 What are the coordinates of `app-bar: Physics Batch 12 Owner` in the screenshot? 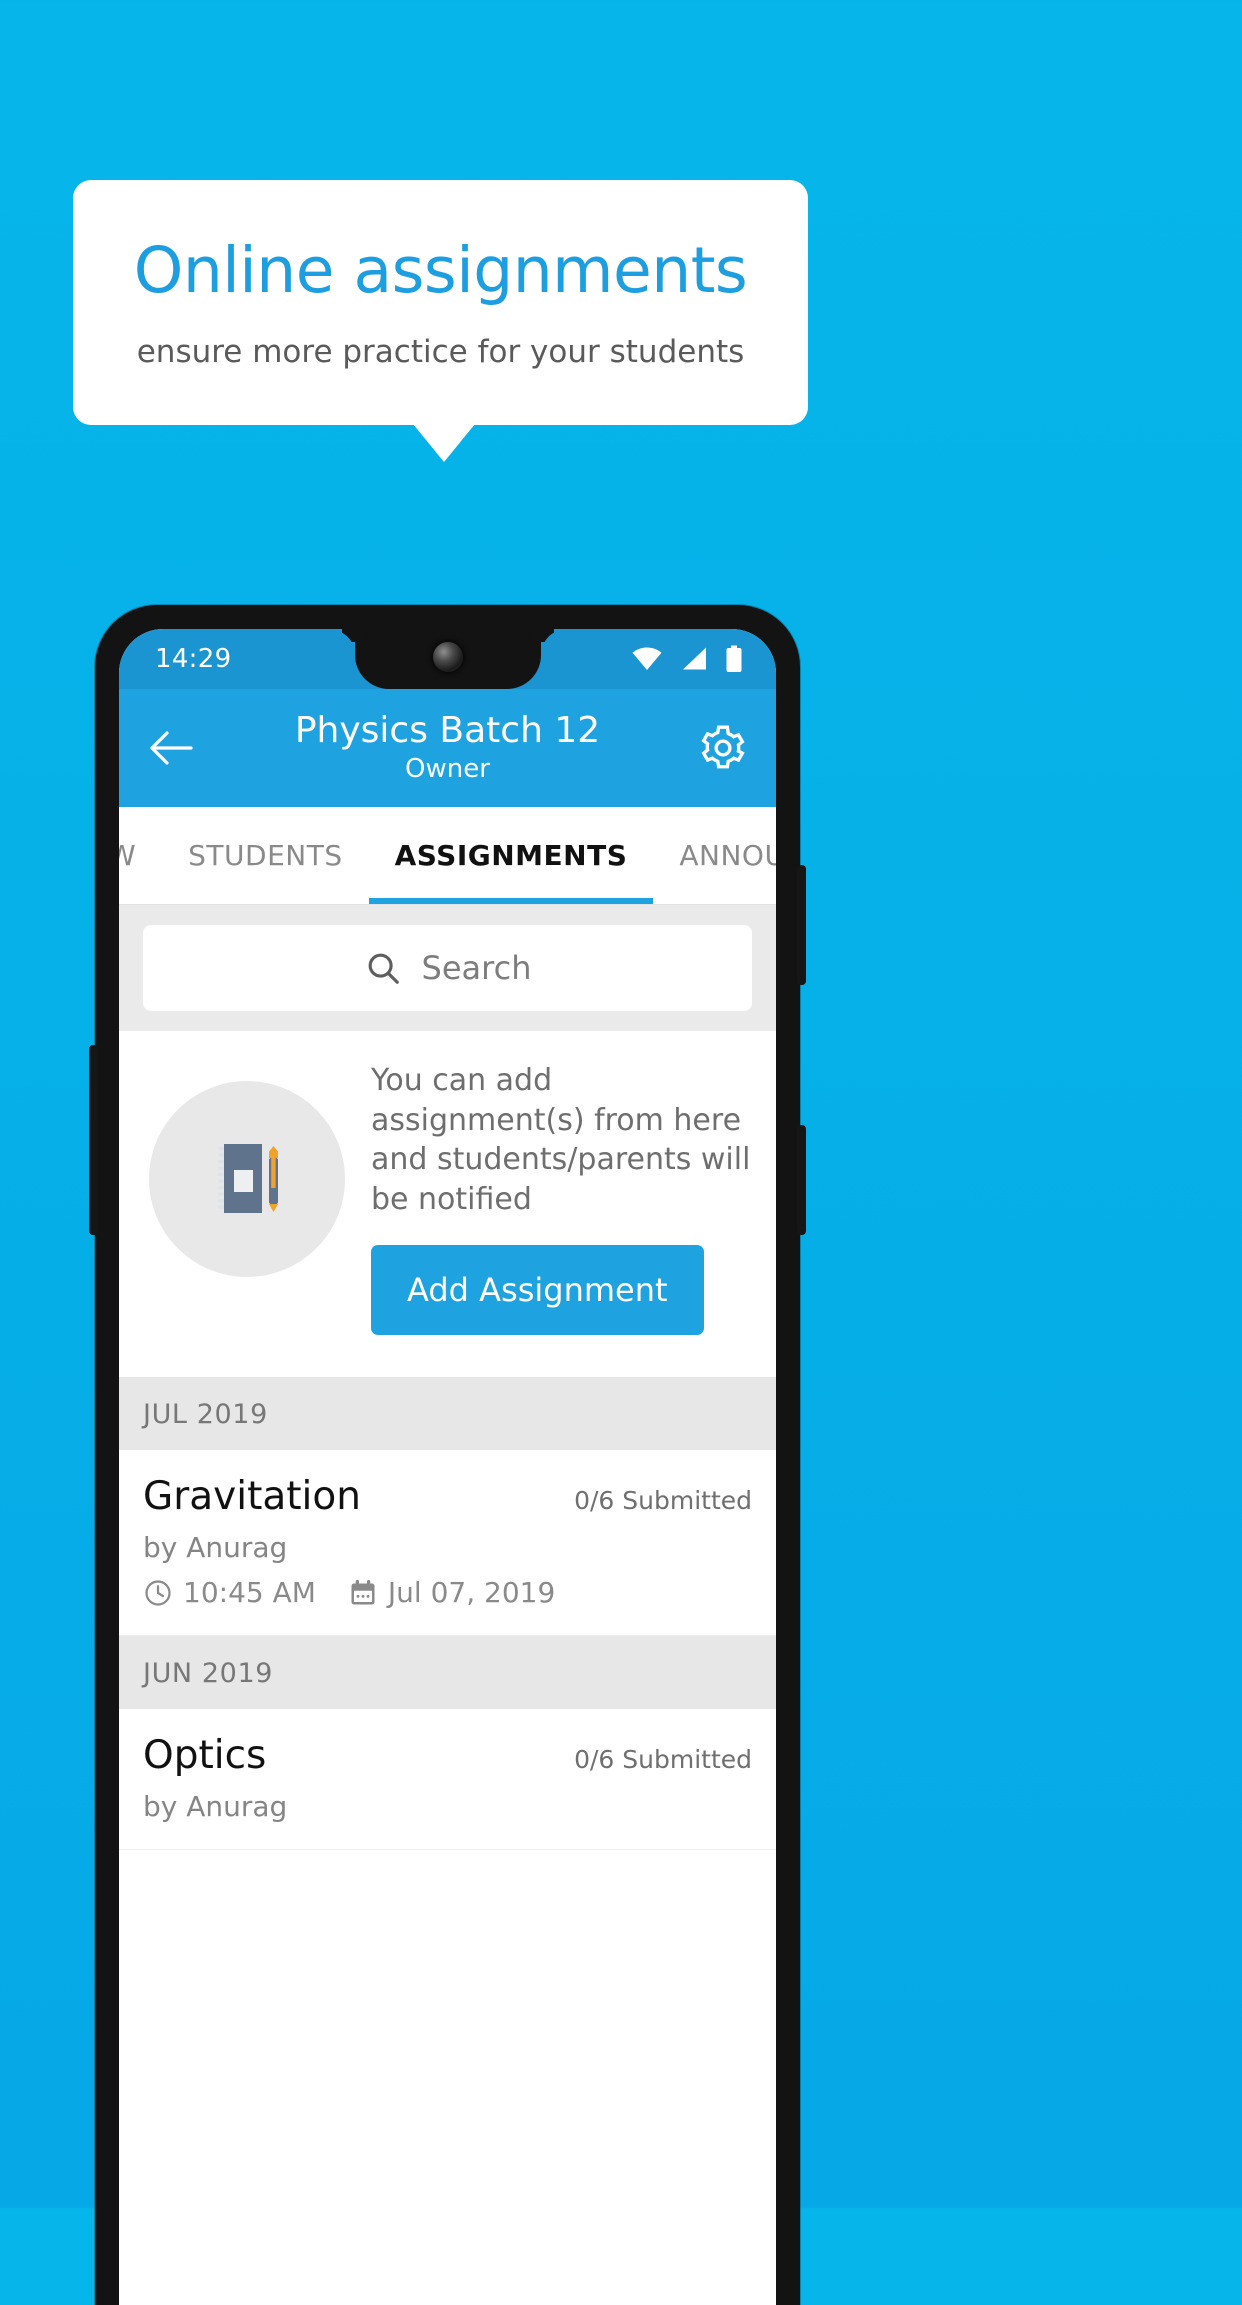 It's located at (447, 748).